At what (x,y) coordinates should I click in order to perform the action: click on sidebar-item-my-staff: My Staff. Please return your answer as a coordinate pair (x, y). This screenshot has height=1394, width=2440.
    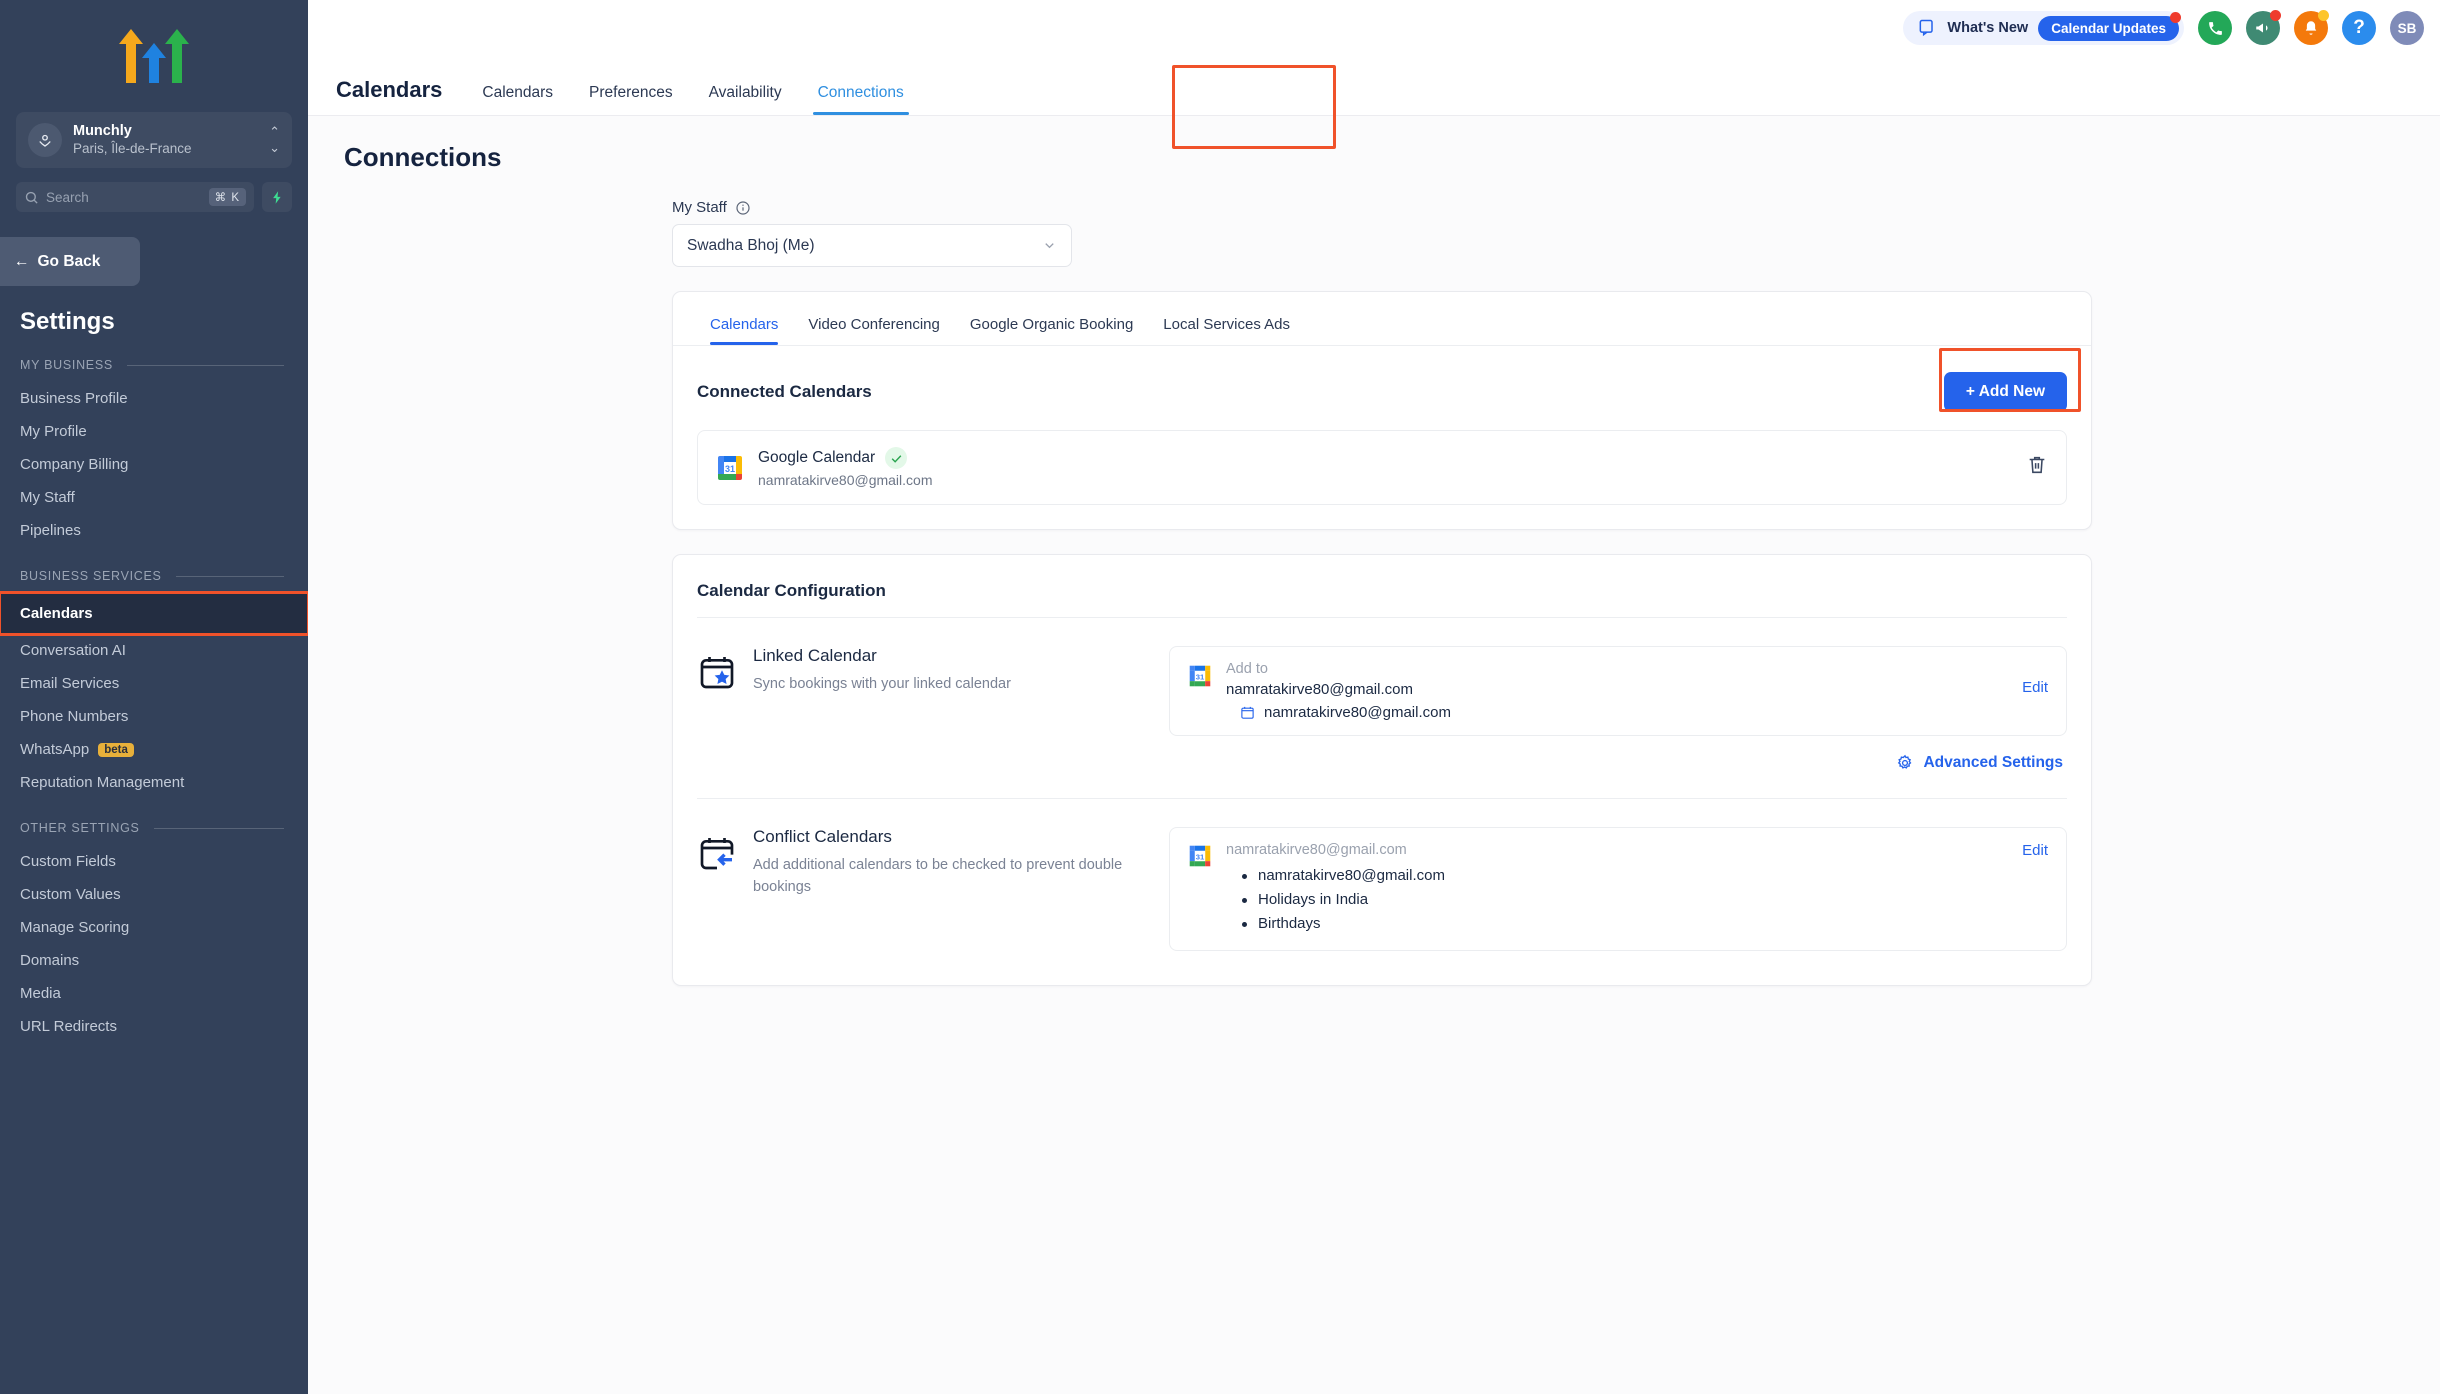
    Looking at the image, I should click on (154, 497).